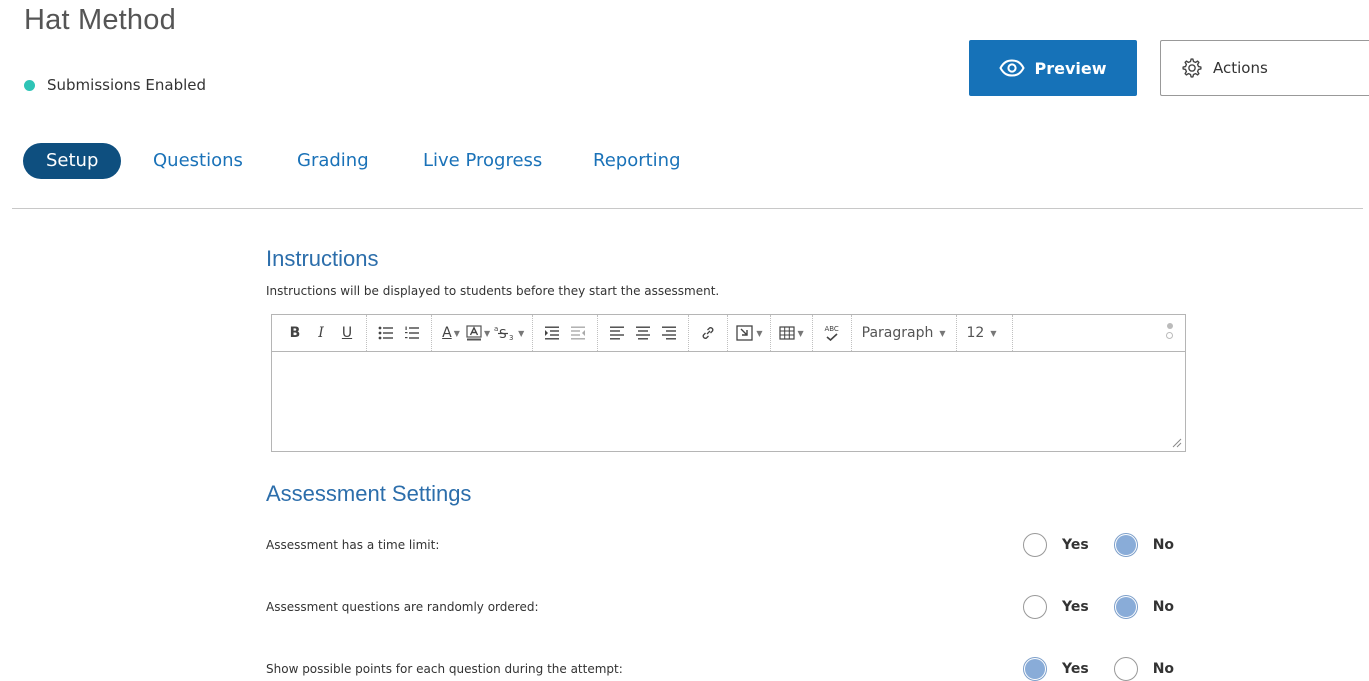  I want to click on align-center-icon, so click(643, 333).